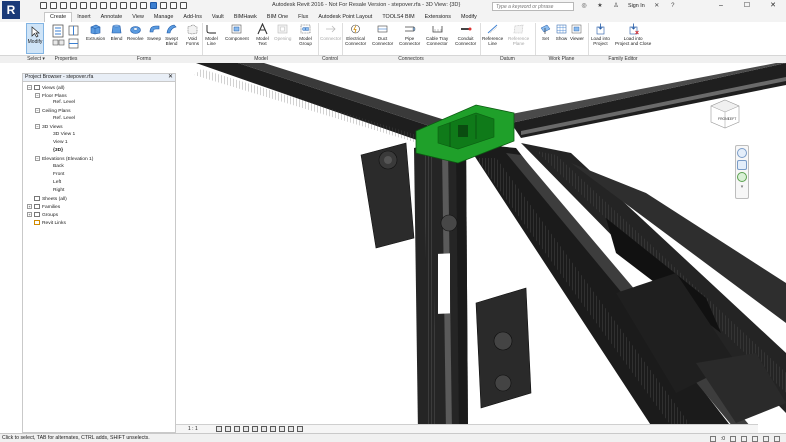 This screenshot has width=786, height=442. Describe the element at coordinates (398, 17) in the screenshot. I see `tab-tools4bim: TOOLS4 BIM` at that location.